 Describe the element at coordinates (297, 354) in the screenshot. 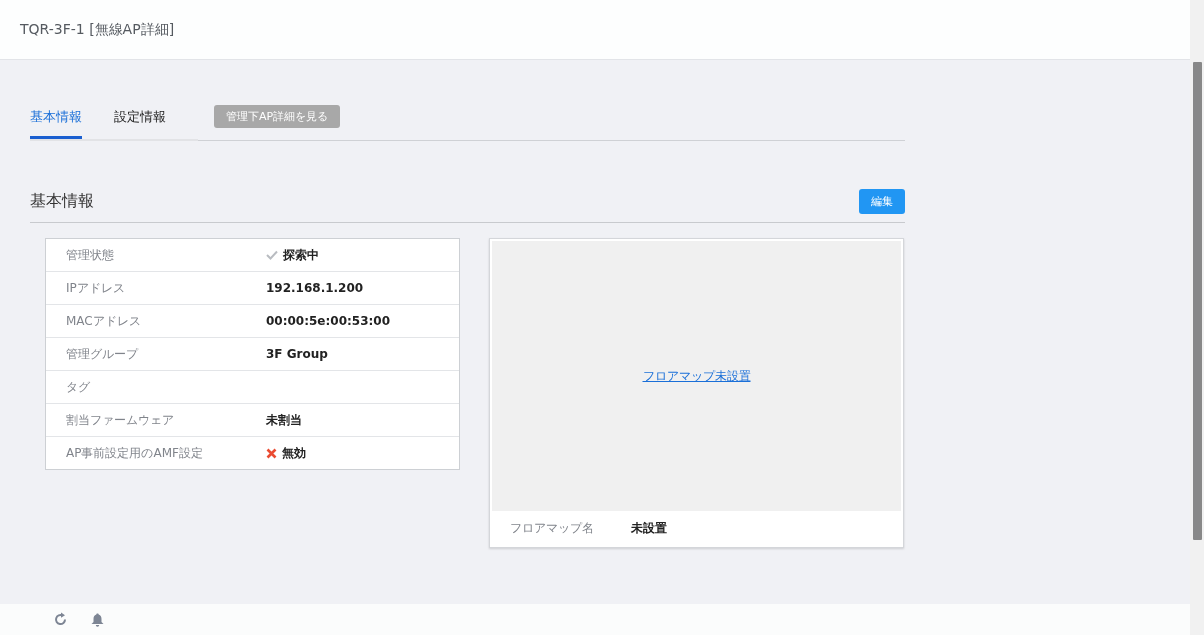

I see `detail-value: 3F Group` at that location.